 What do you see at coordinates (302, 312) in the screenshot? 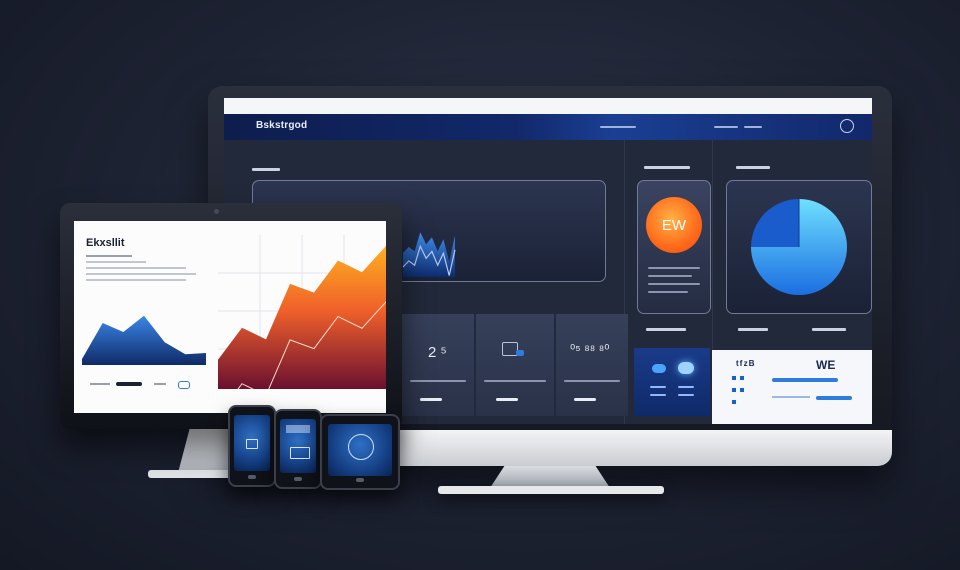
I see `gradient-area-chart` at bounding box center [302, 312].